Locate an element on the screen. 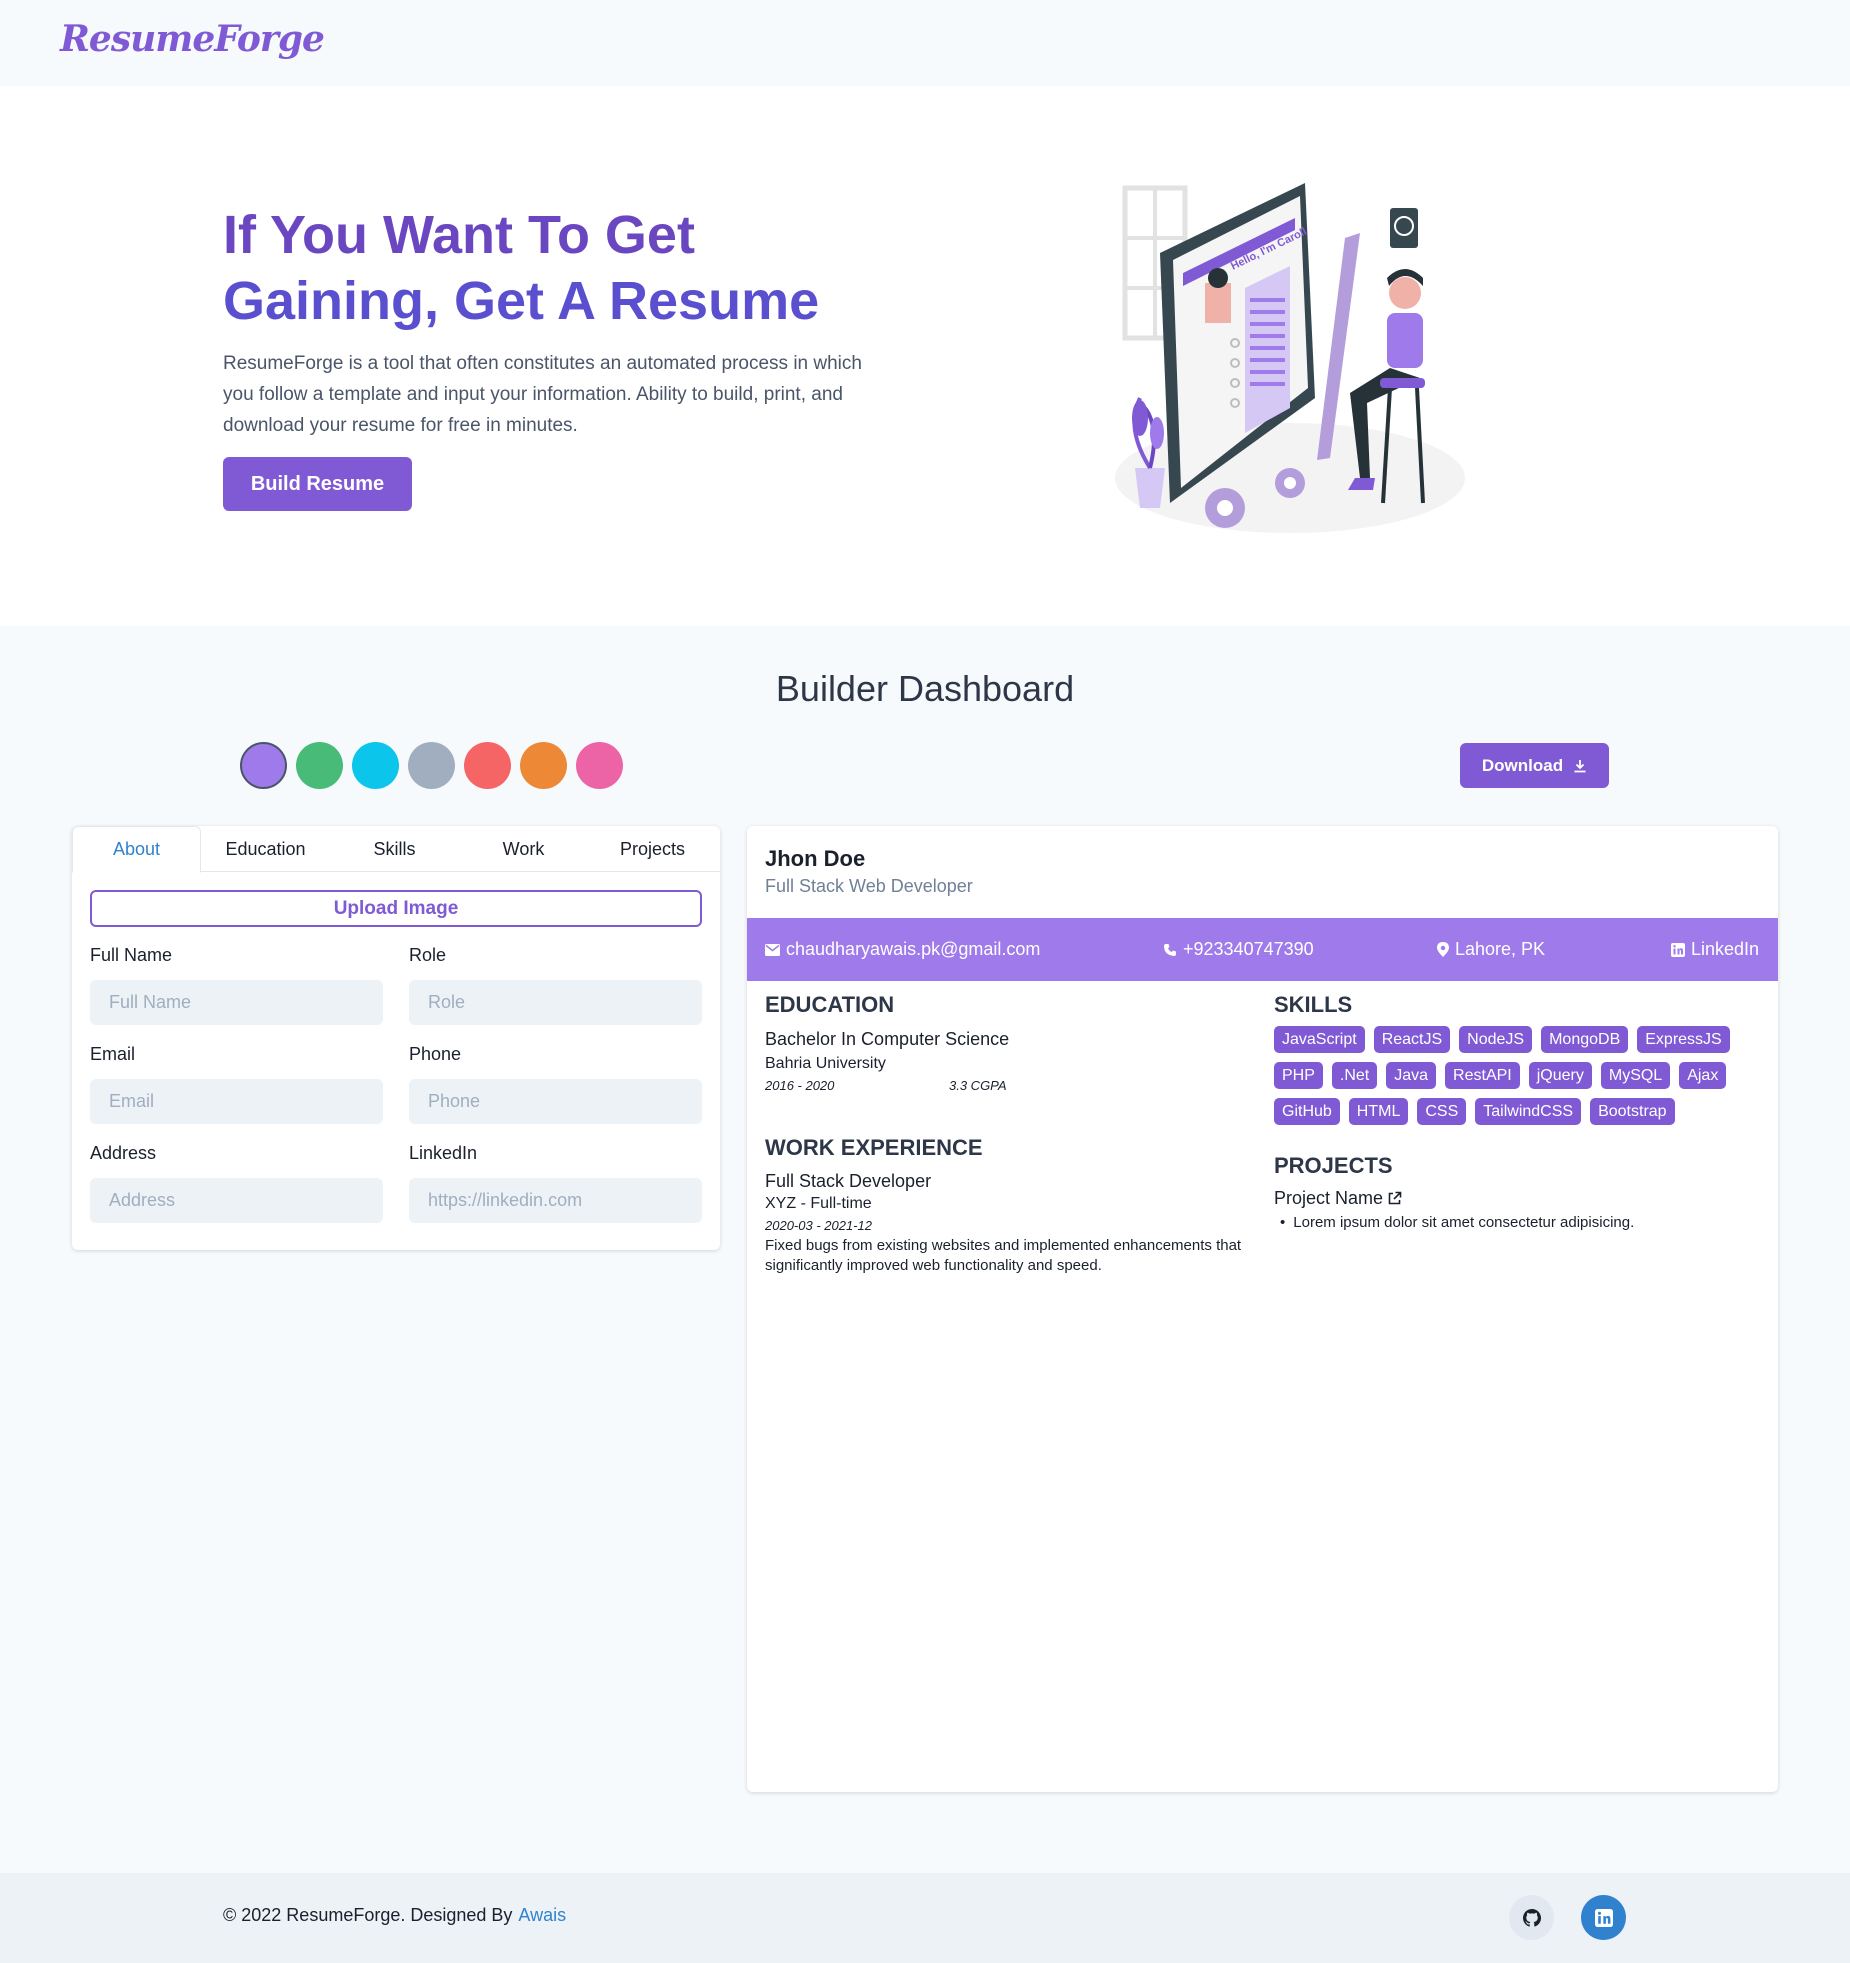 The width and height of the screenshot is (1850, 1963). github-icon is located at coordinates (1531, 1917).